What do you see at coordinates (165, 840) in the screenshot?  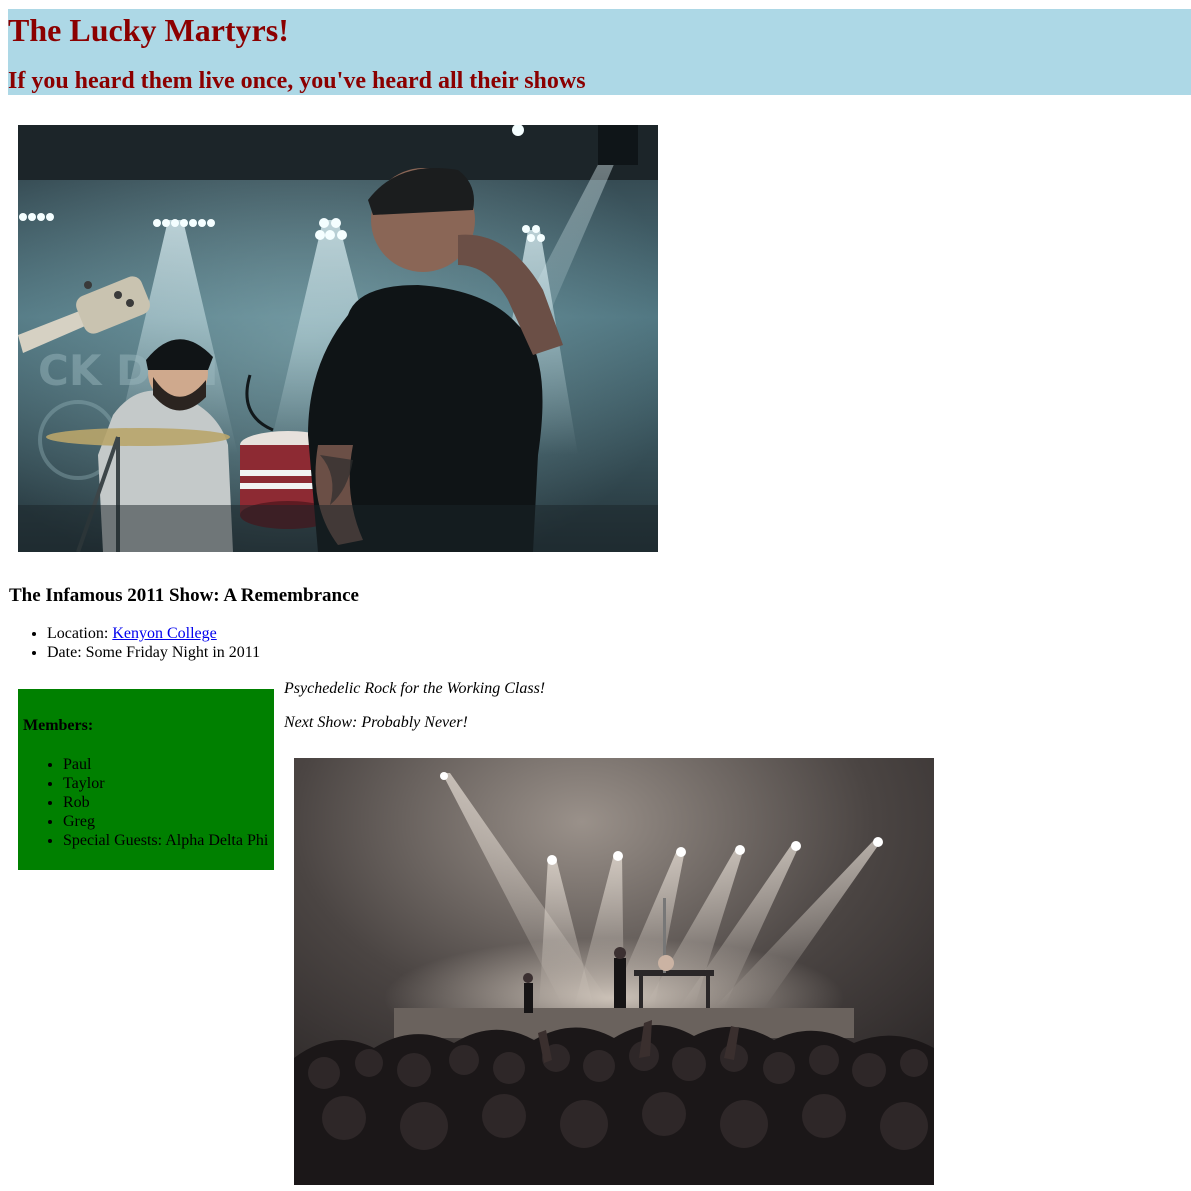 I see `member-item: Special Guests: Alpha Delta Phi` at bounding box center [165, 840].